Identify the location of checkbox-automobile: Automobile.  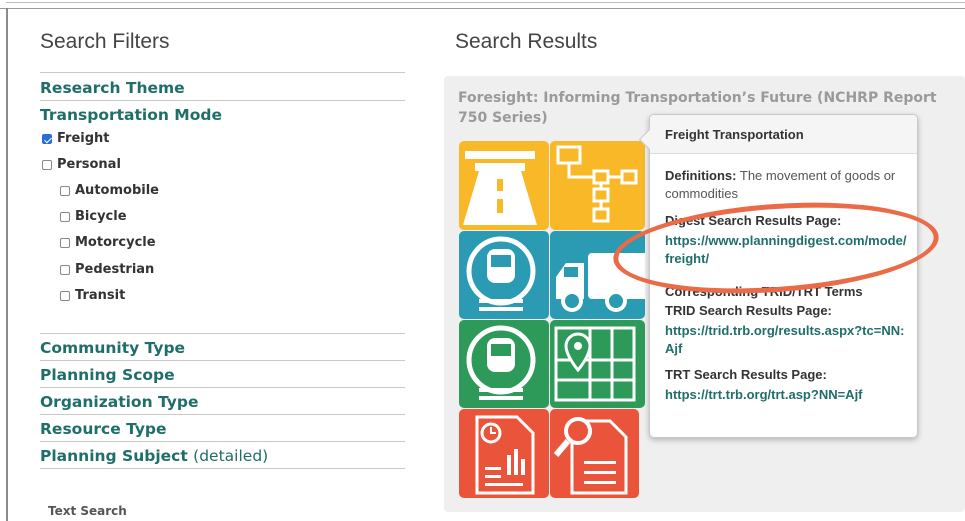
(109, 191).